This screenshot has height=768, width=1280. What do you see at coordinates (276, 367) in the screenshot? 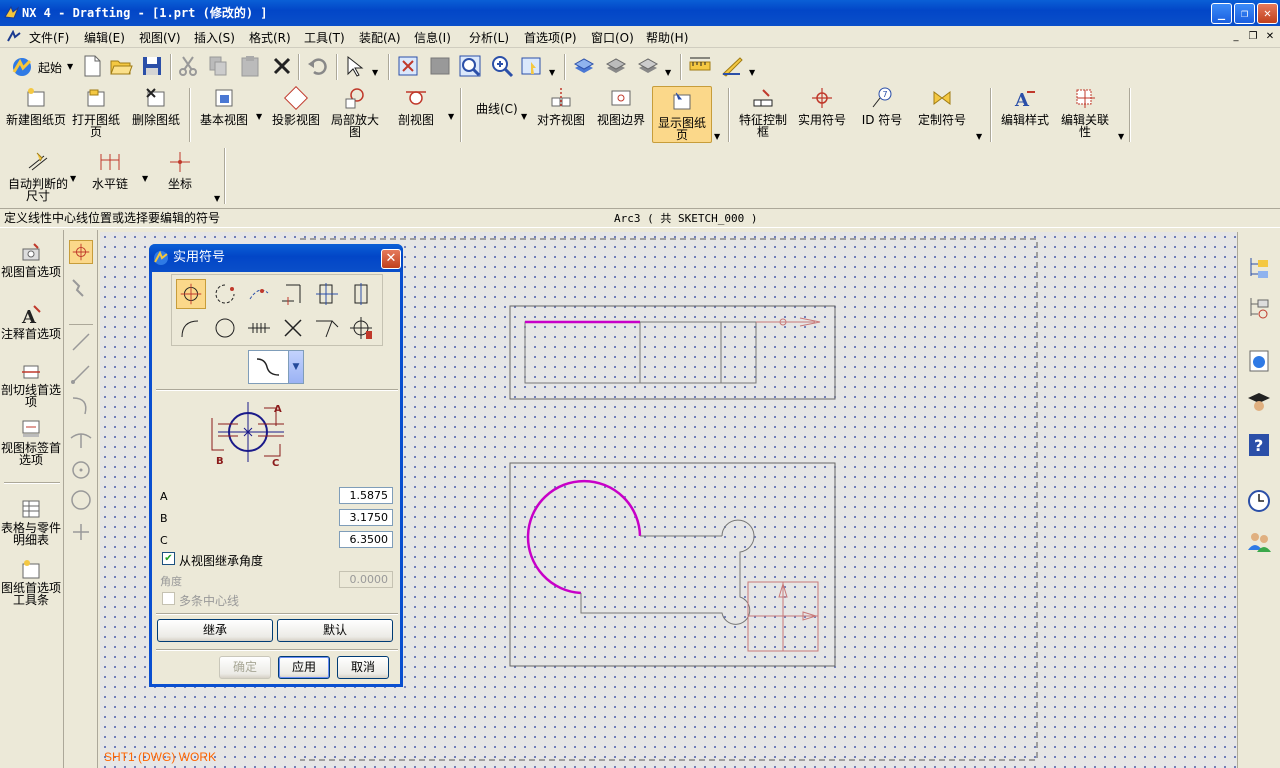
I see `centerline-style-dropdown: ▼` at bounding box center [276, 367].